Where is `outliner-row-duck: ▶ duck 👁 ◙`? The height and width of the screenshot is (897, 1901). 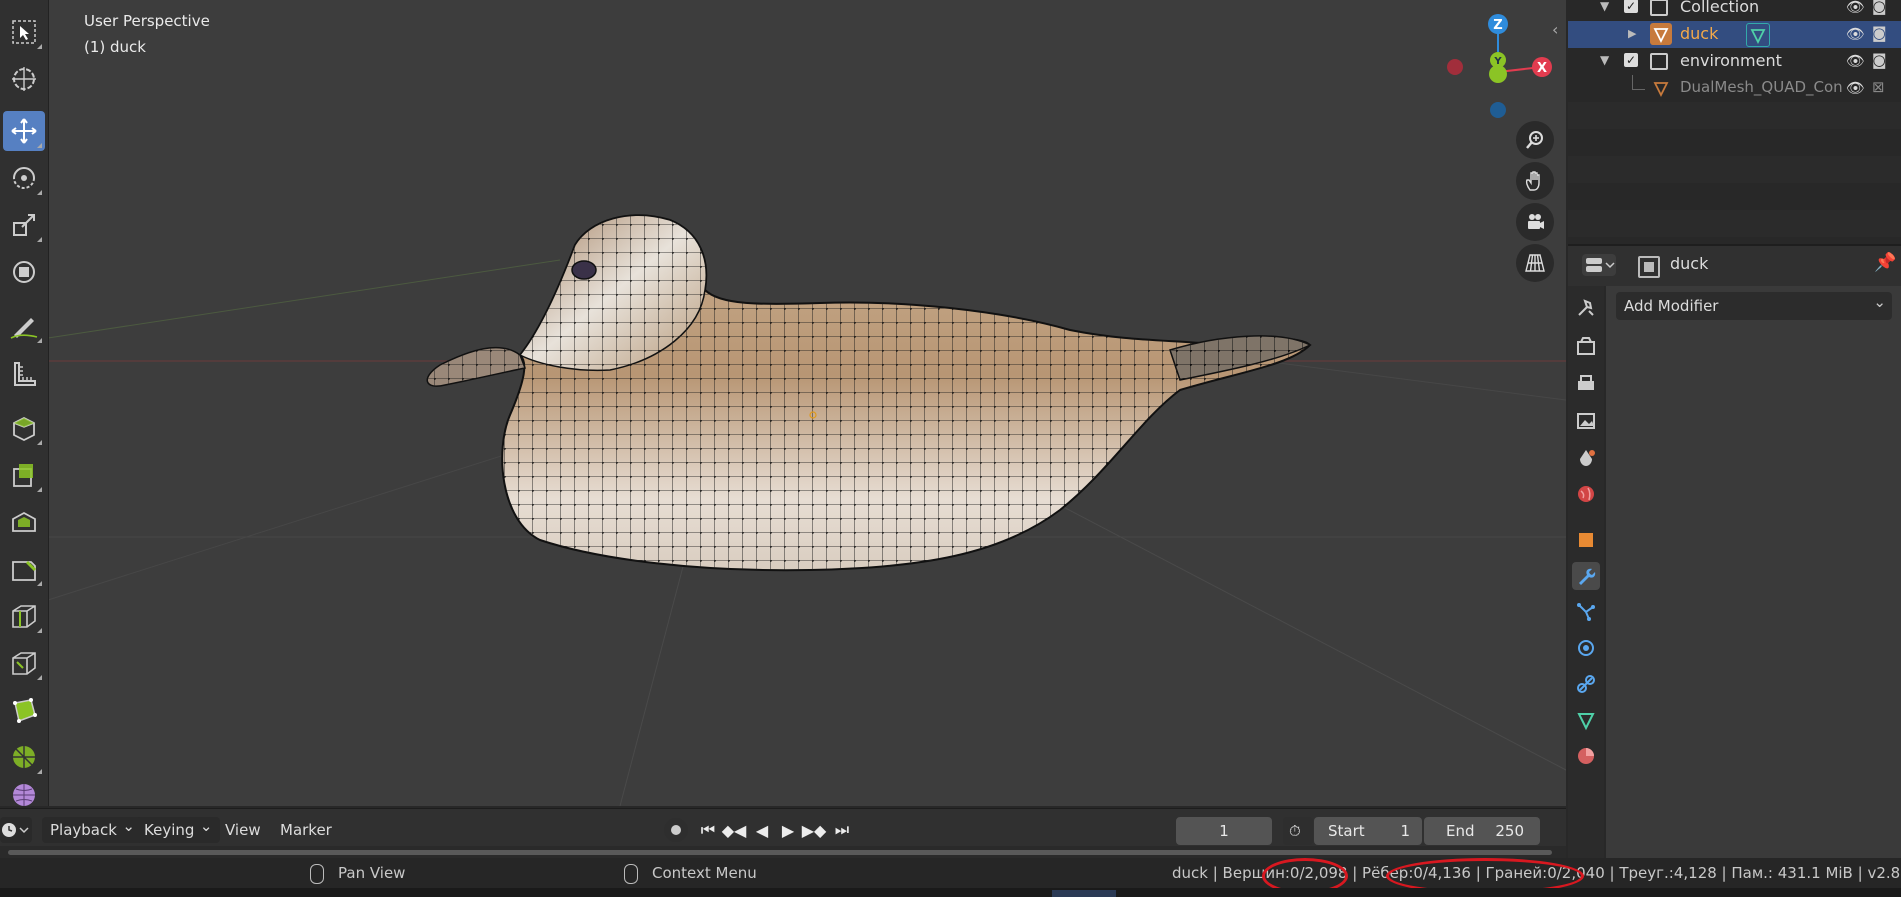
outliner-row-duck: ▶ duck 👁 ◙ is located at coordinates (1734, 34).